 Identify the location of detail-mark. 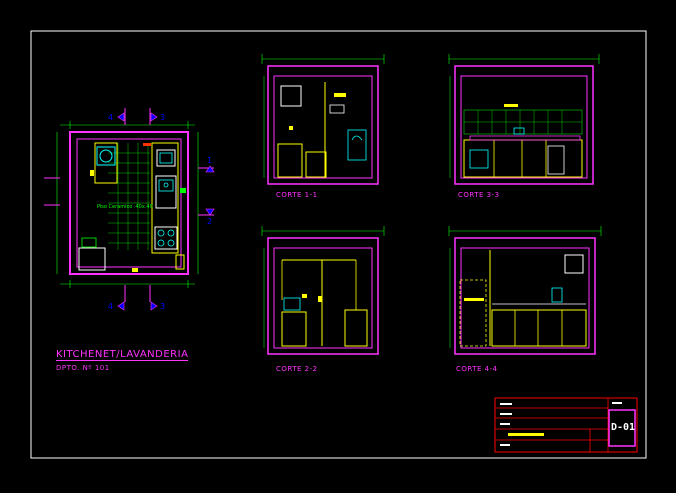
(147, 144).